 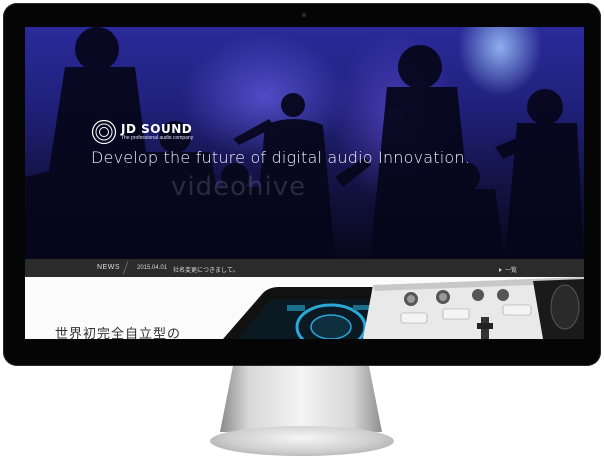 I want to click on brand-logo: JD SOUND The professional audio company, so click(x=142, y=132).